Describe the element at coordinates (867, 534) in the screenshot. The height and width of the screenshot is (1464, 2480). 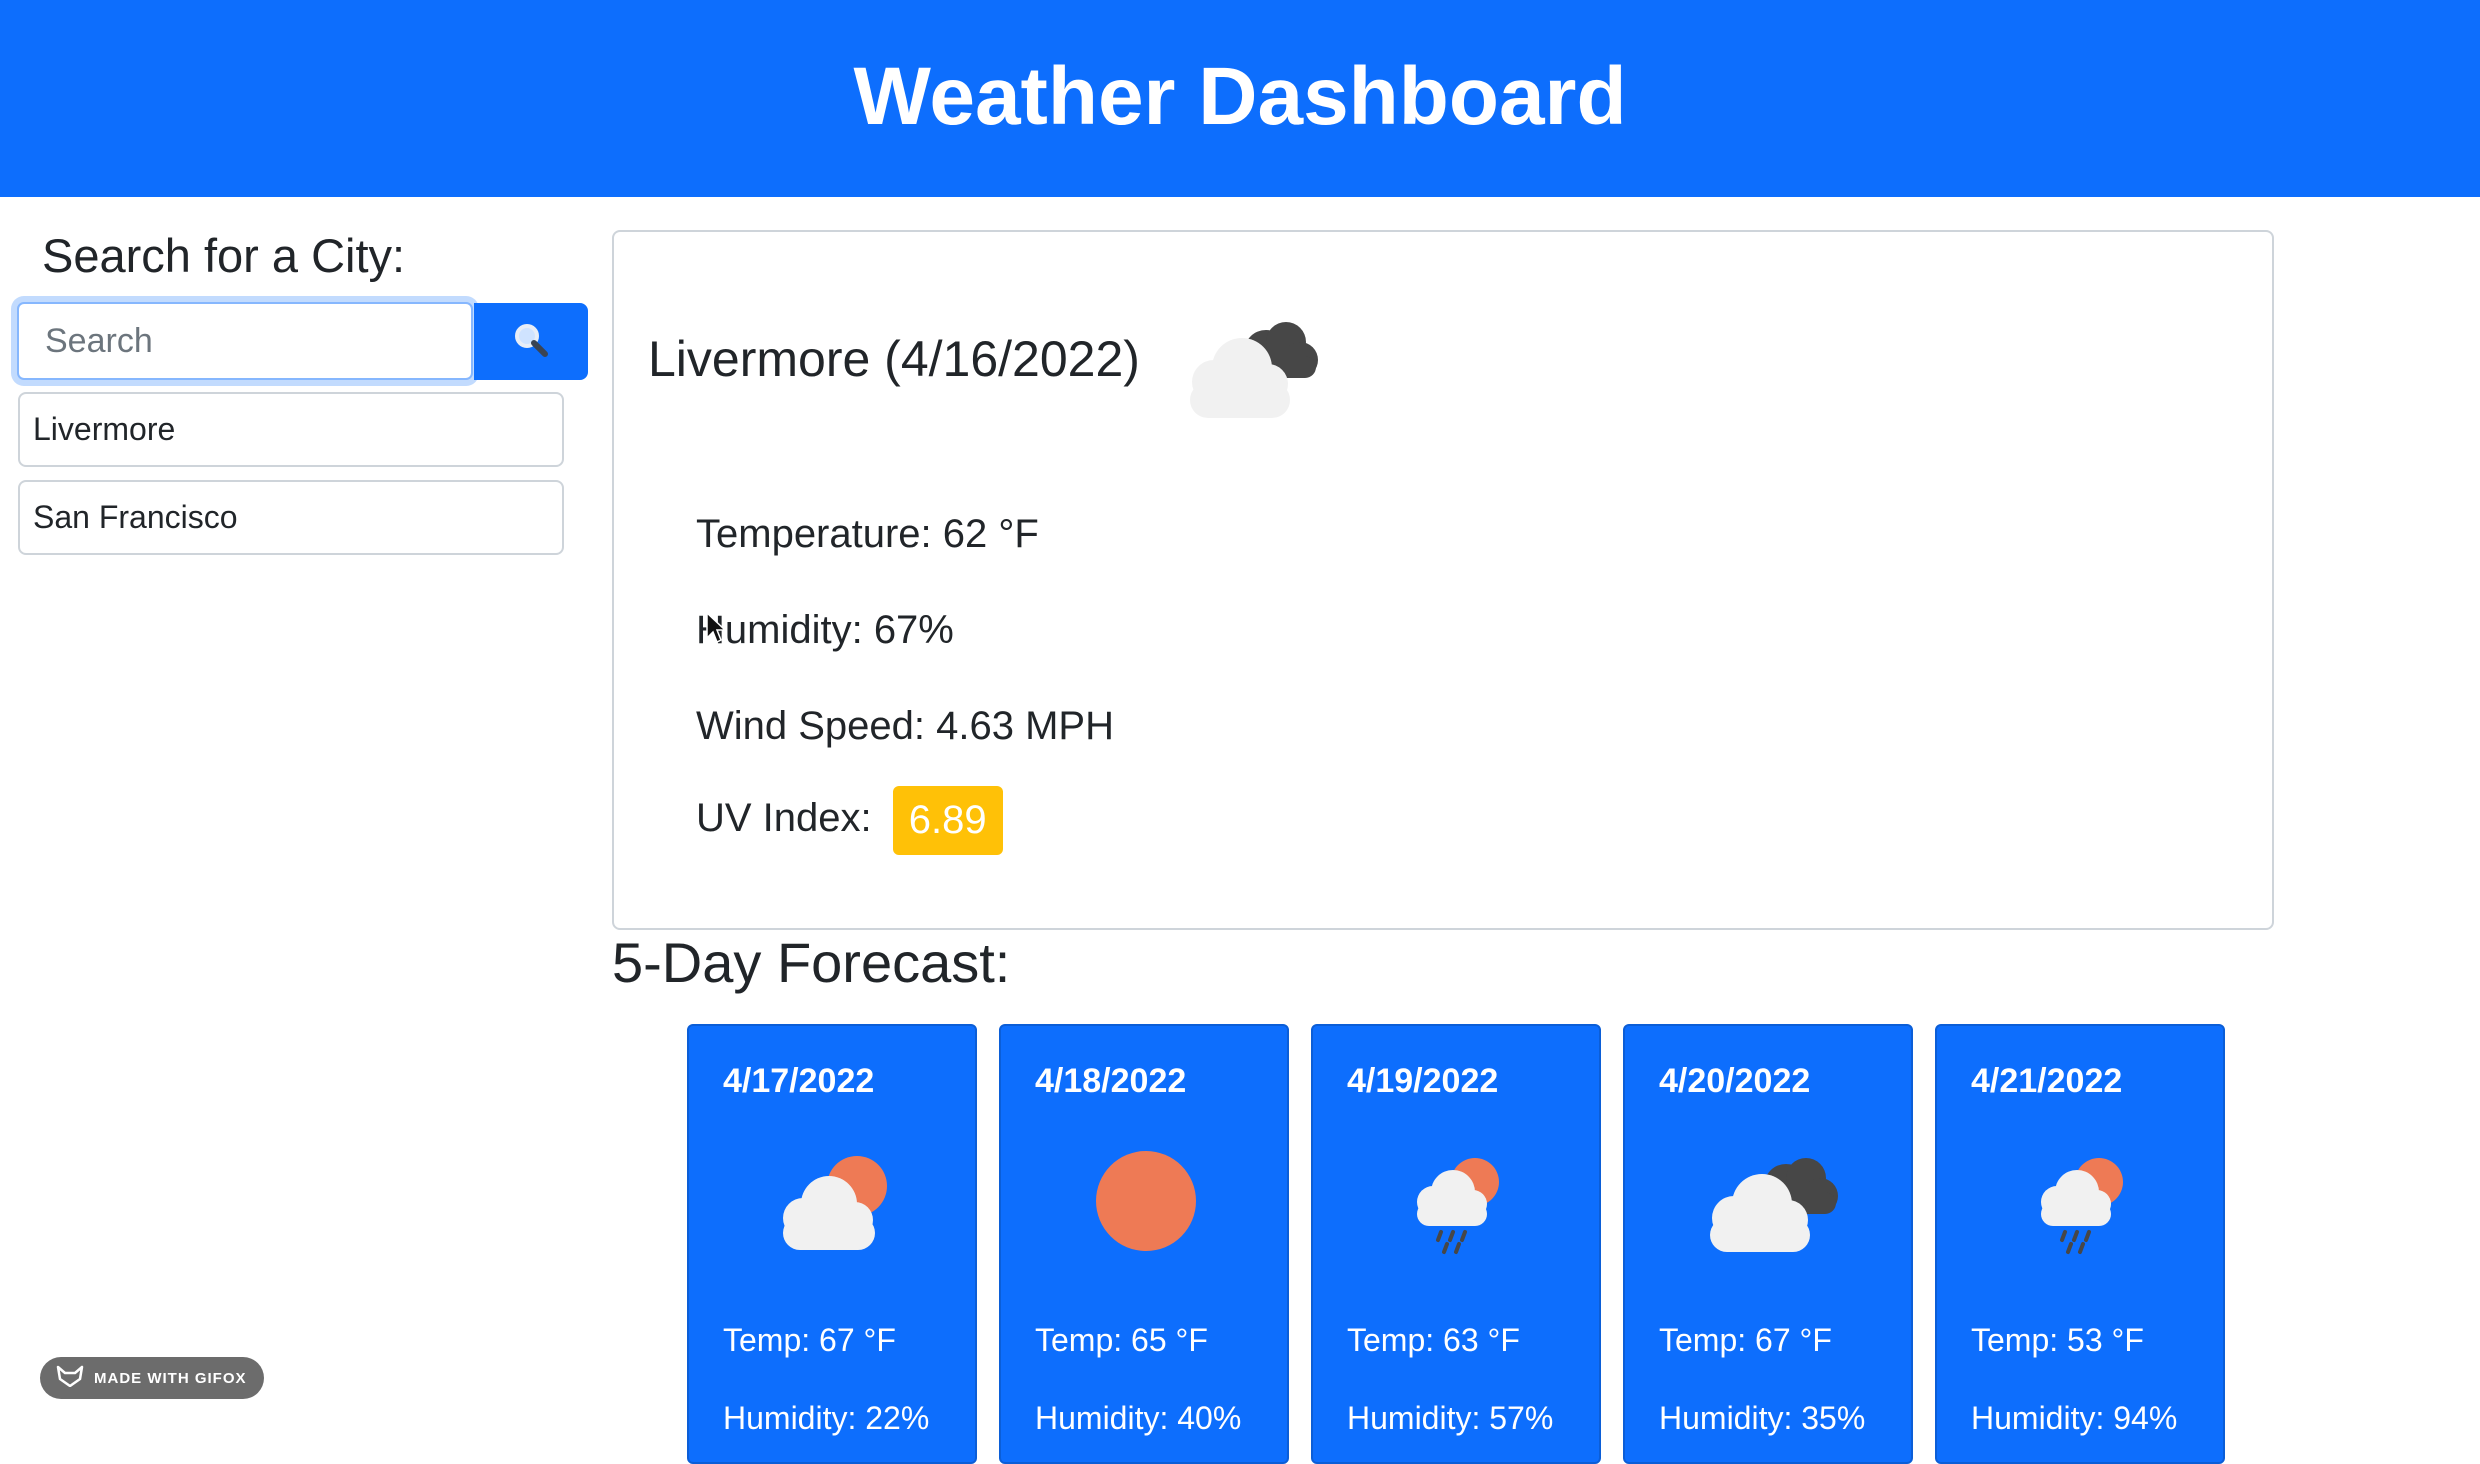
I see `temperature-stat: Temperature: 62 °F` at that location.